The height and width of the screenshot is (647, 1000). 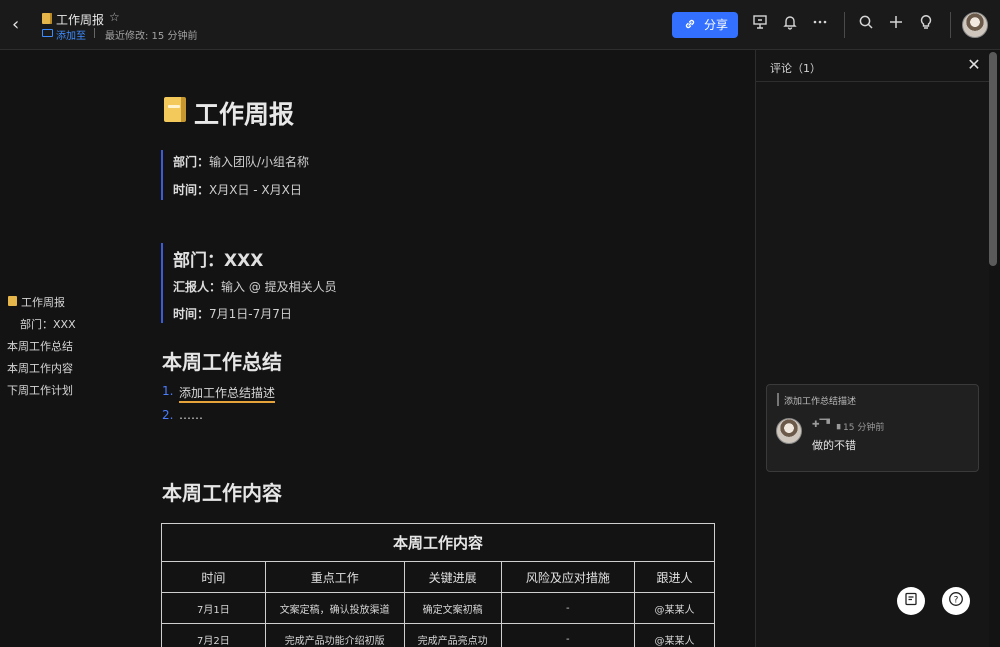 I want to click on table-cell: 文案定稿，确认投放渠道, so click(x=334, y=608).